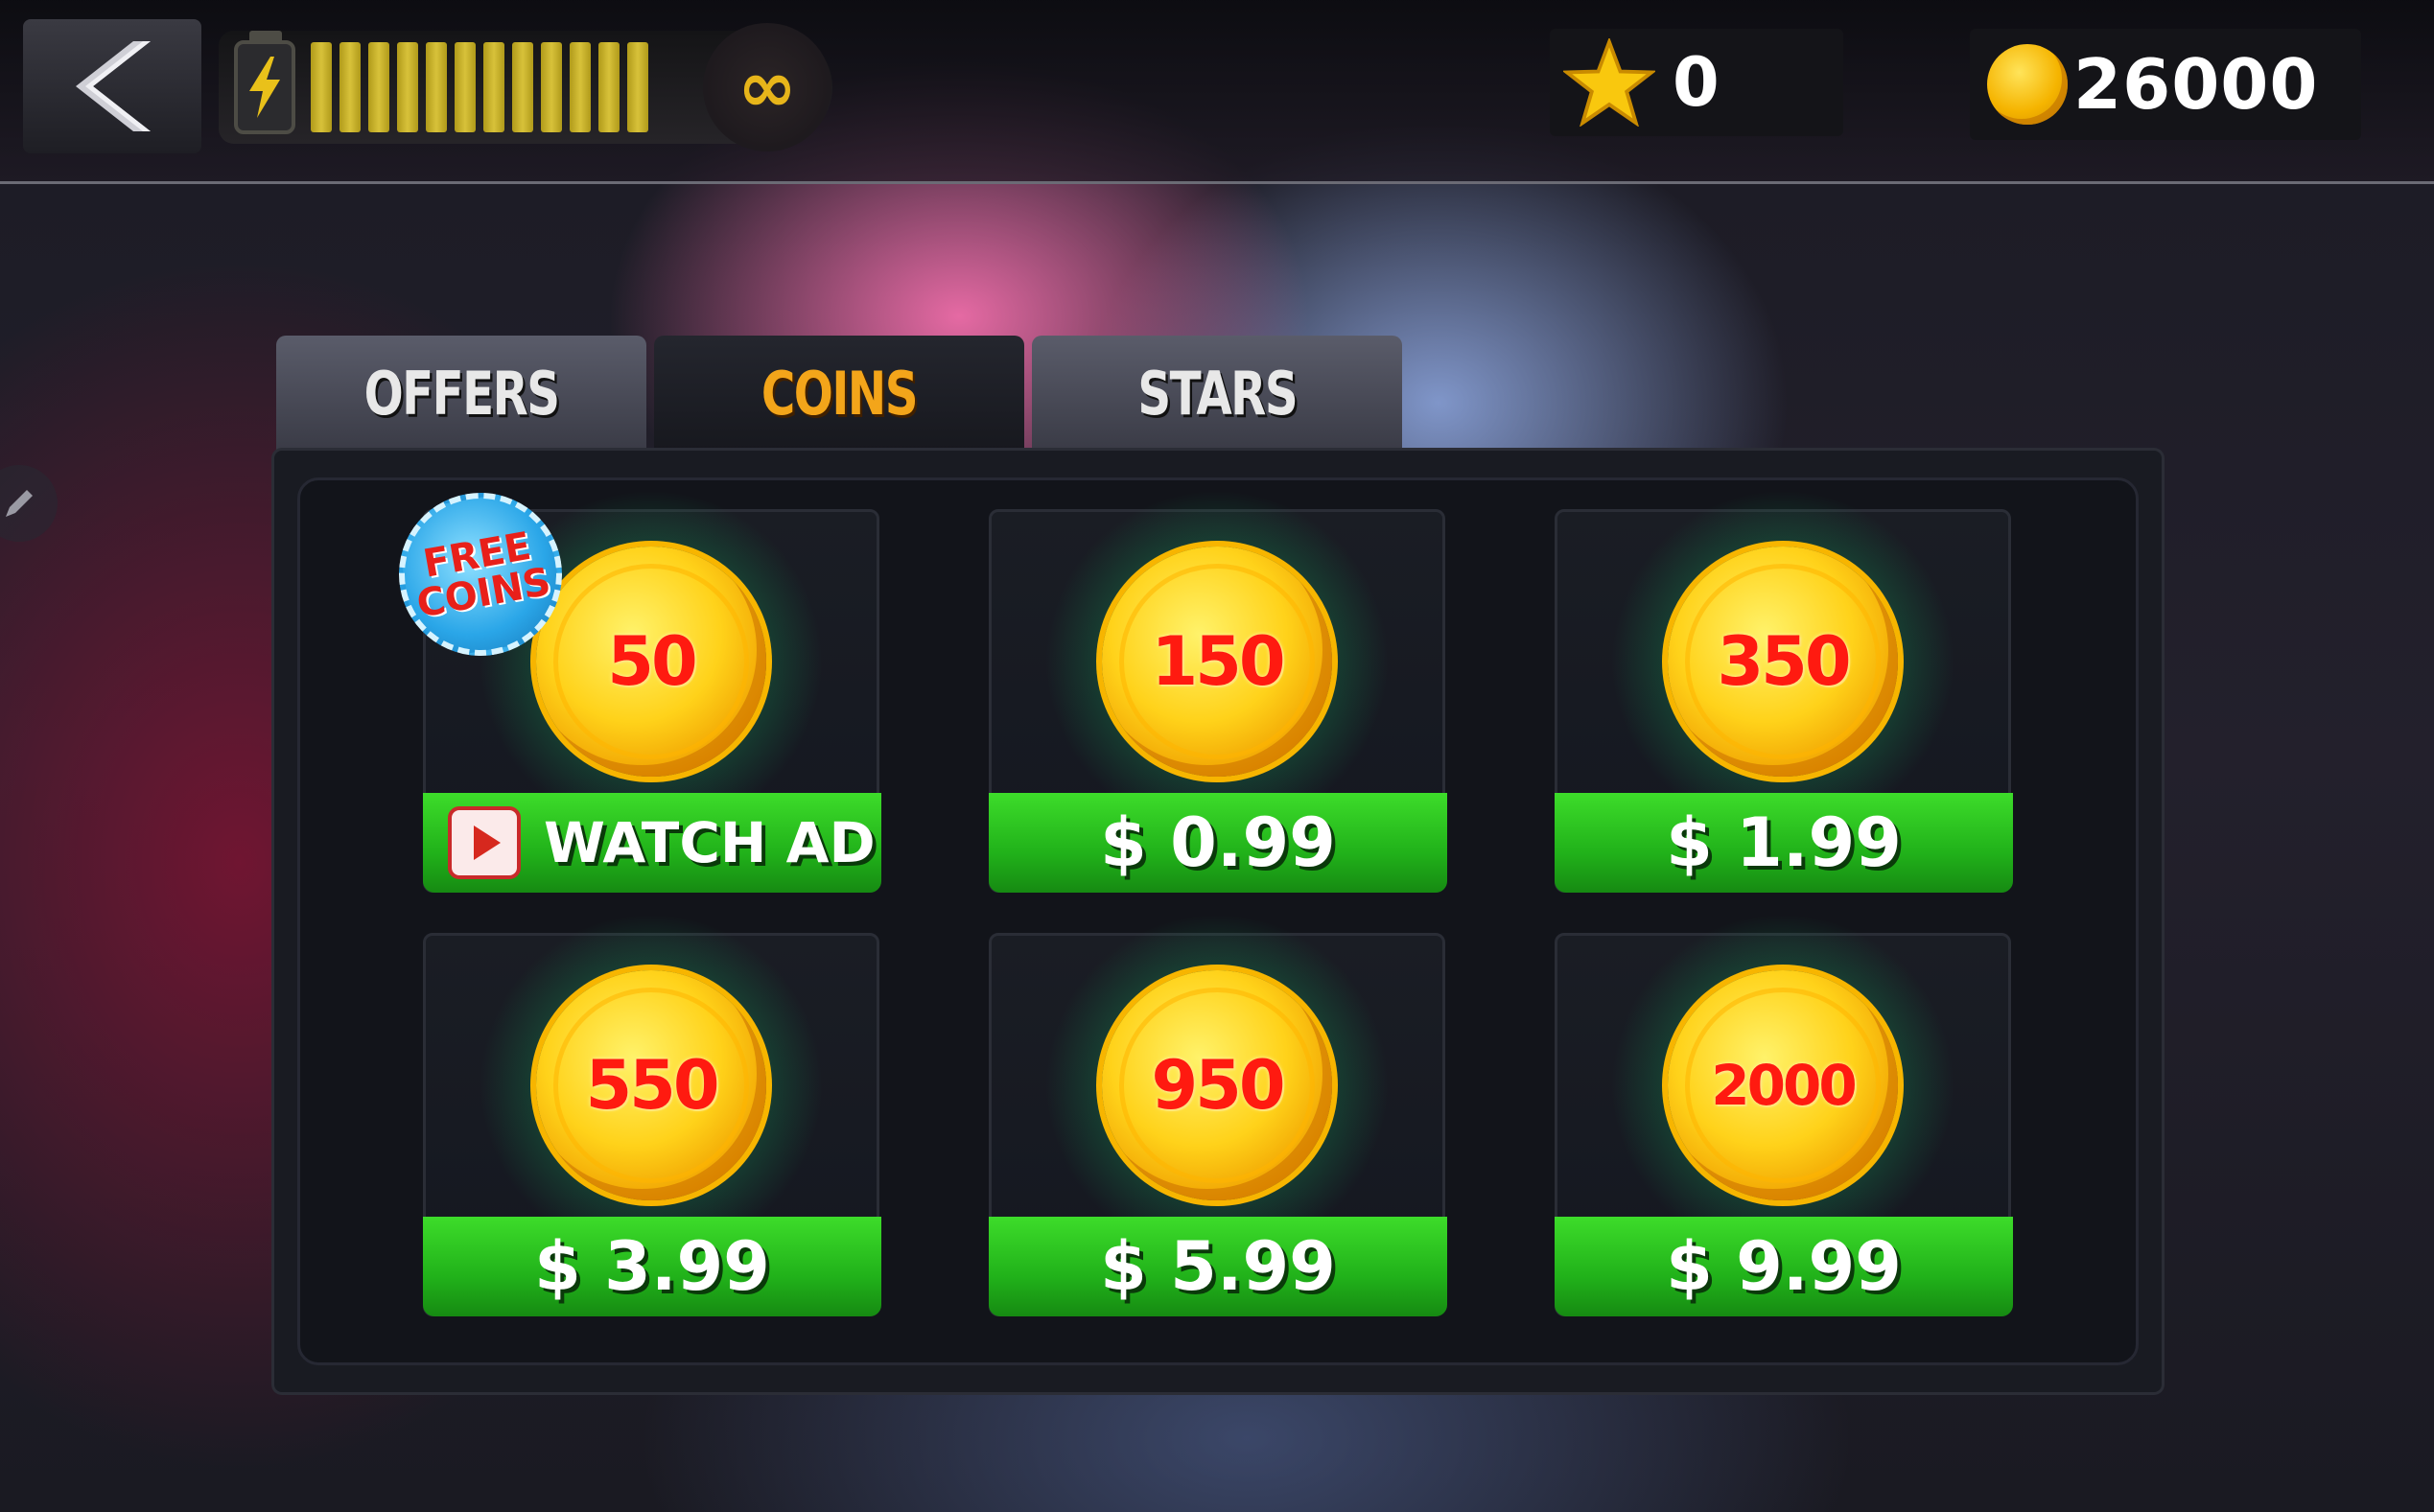 Image resolution: width=2434 pixels, height=1512 pixels. Describe the element at coordinates (2028, 84) in the screenshot. I see `coin-icon` at that location.